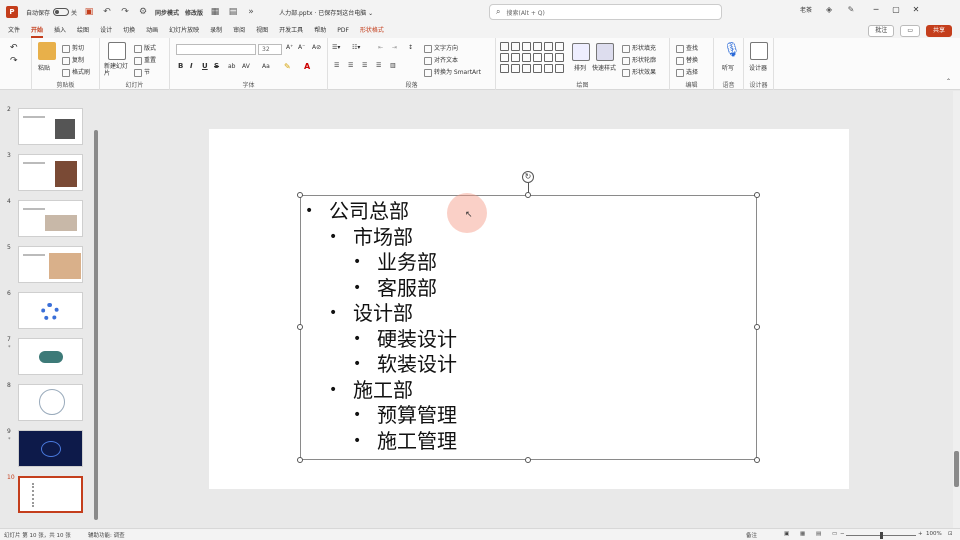 The height and width of the screenshot is (540, 960). What do you see at coordinates (639, 60) in the screenshot?
I see `shape-outline-button: 形状轮廓` at bounding box center [639, 60].